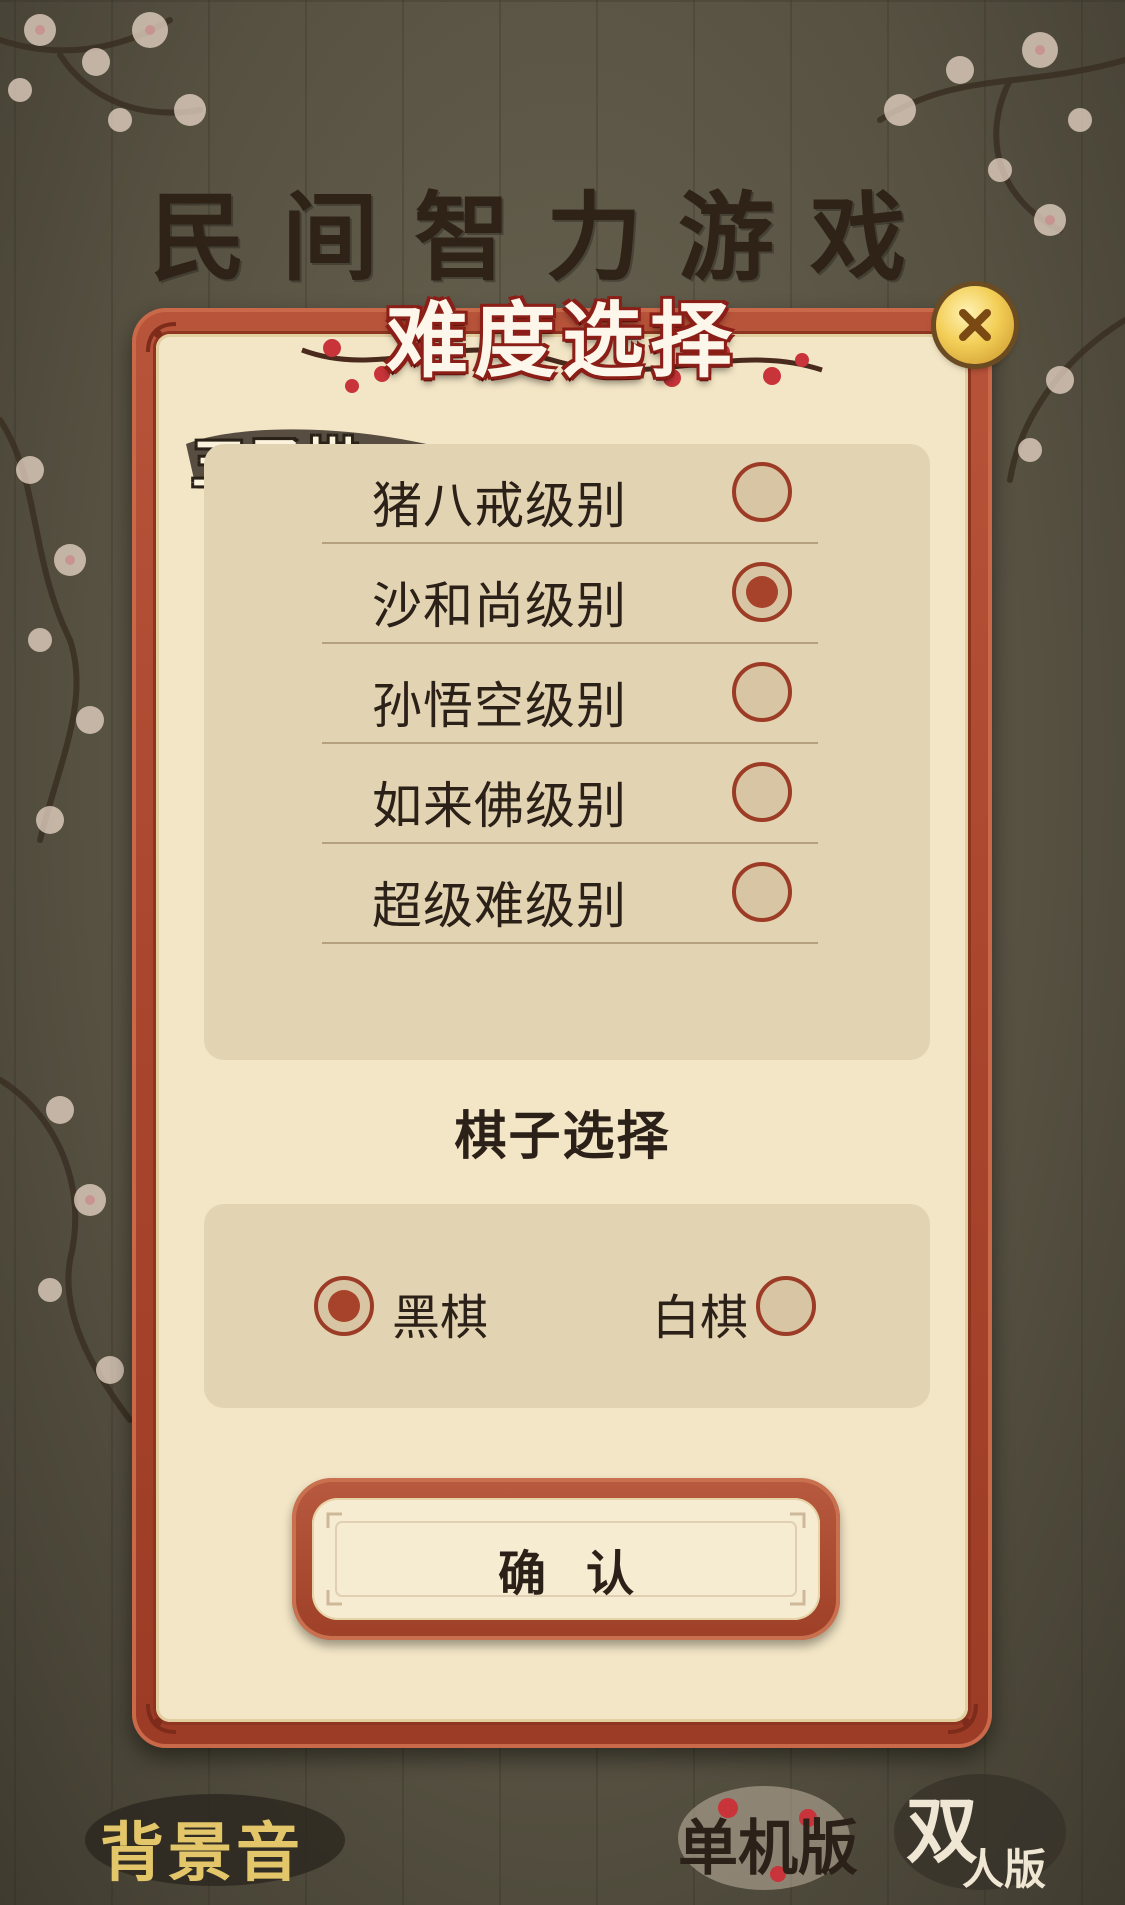 The height and width of the screenshot is (1905, 1125). I want to click on single-player-label: 单机版, so click(768, 1849).